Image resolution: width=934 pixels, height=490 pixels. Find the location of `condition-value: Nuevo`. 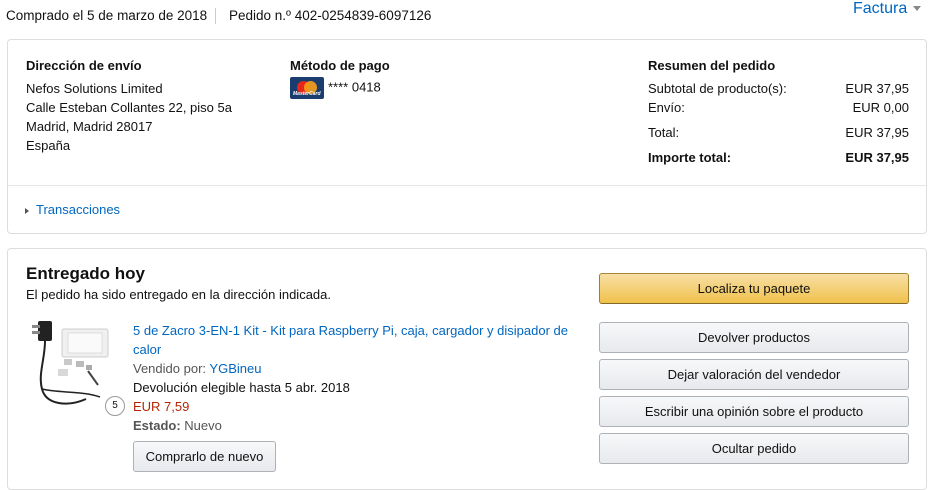

condition-value: Nuevo is located at coordinates (203, 425).